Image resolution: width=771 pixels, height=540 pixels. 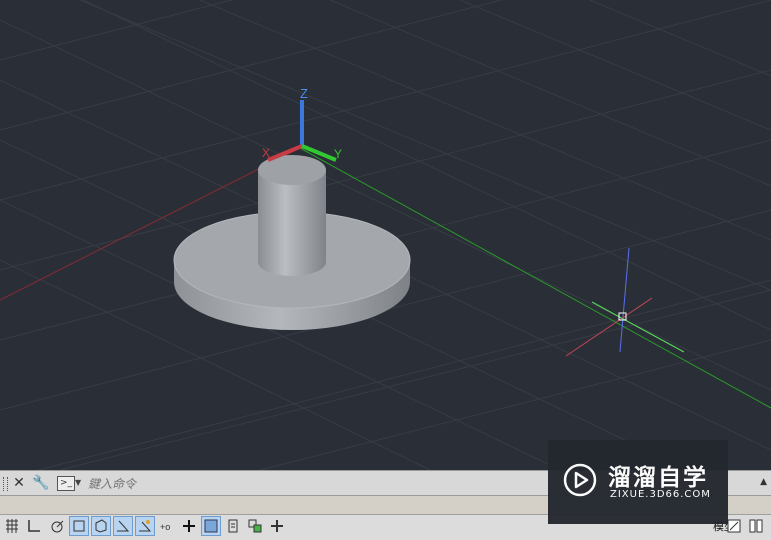 I want to click on ucs-y-label: Y, so click(x=338, y=154).